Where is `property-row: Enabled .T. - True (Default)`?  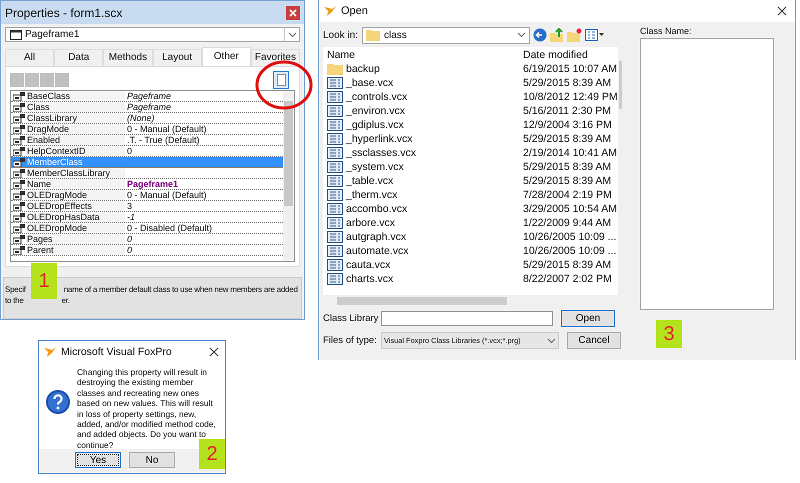 property-row: Enabled .T. - True (Default) is located at coordinates (147, 140).